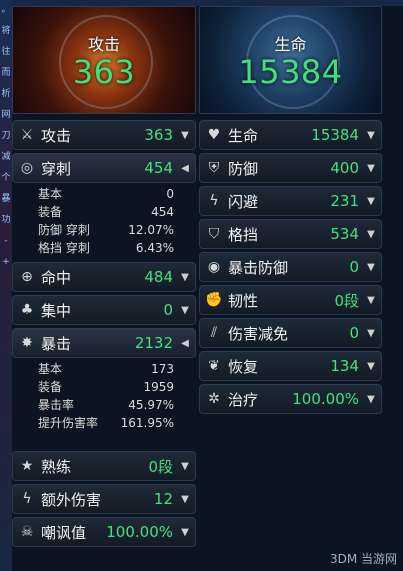 The height and width of the screenshot is (571, 403). What do you see at coordinates (104, 532) in the screenshot?
I see `stat-row-taunt: ☠ 嘲讽值 100.00% ▼` at bounding box center [104, 532].